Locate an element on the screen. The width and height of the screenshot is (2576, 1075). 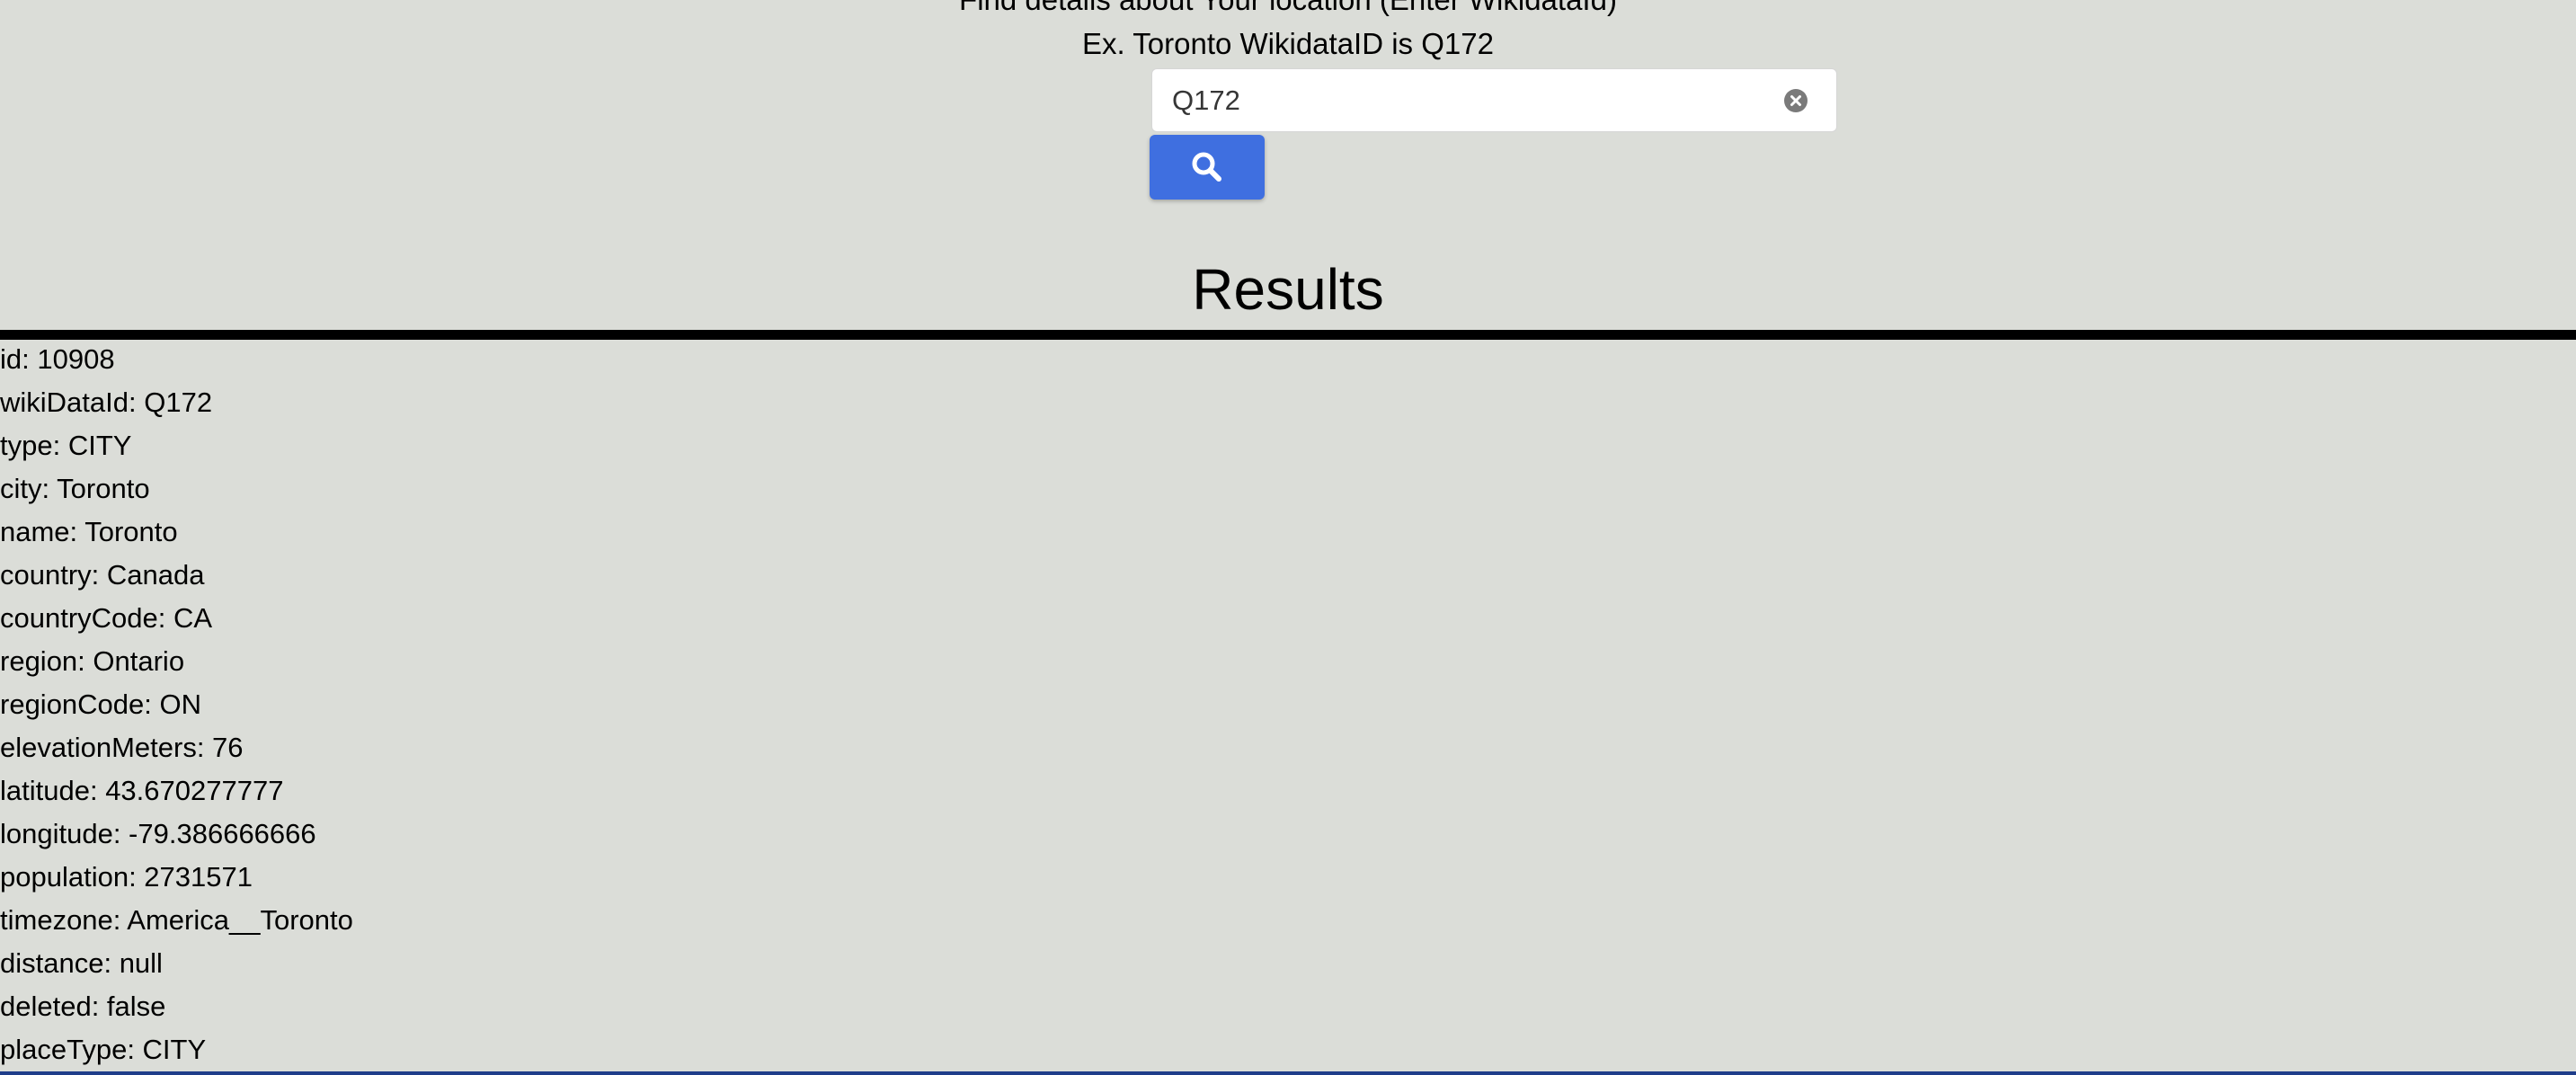
result-item-place-type: placeType: CITY is located at coordinates (103, 1050).